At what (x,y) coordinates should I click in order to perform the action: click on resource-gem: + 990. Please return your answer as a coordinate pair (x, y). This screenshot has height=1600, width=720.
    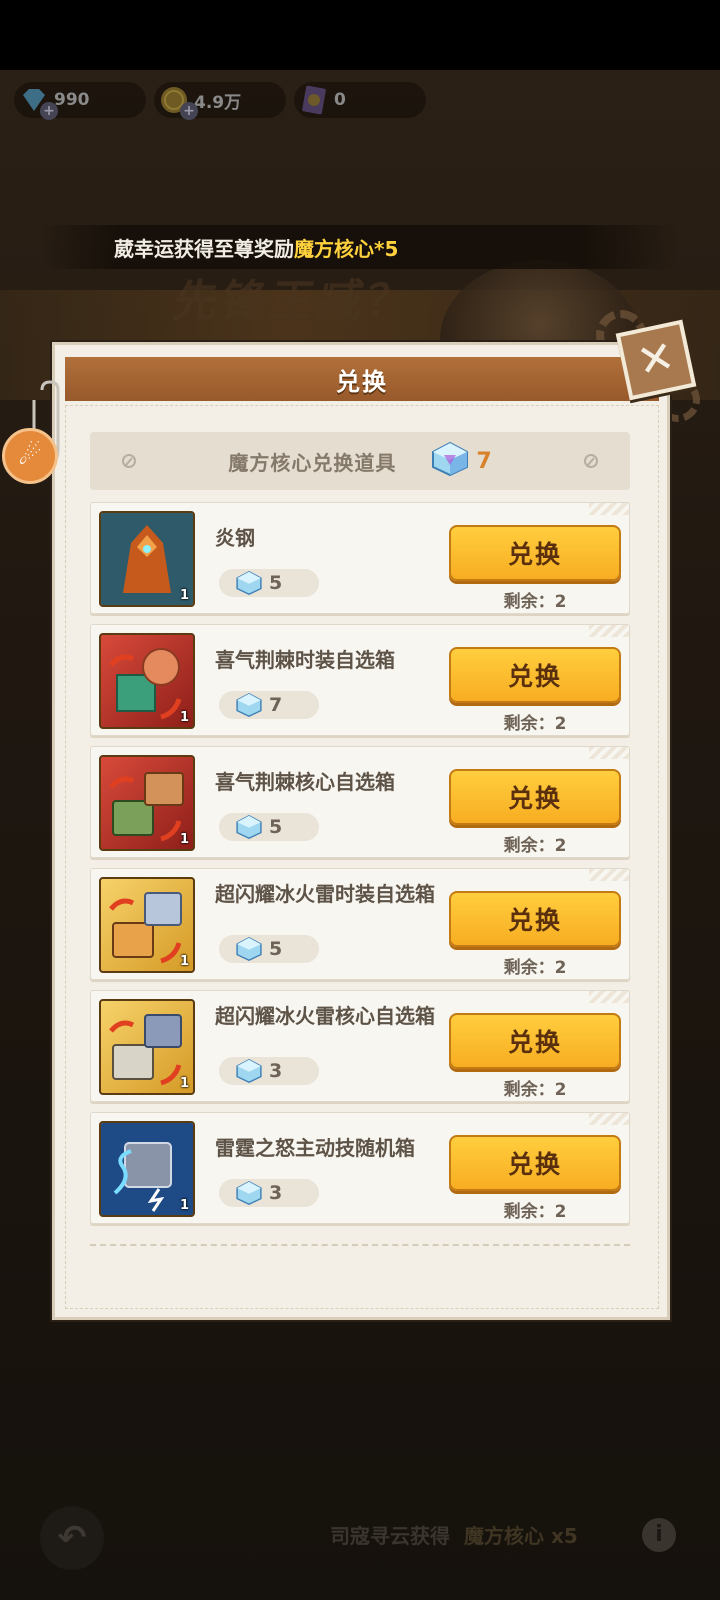
    Looking at the image, I should click on (80, 101).